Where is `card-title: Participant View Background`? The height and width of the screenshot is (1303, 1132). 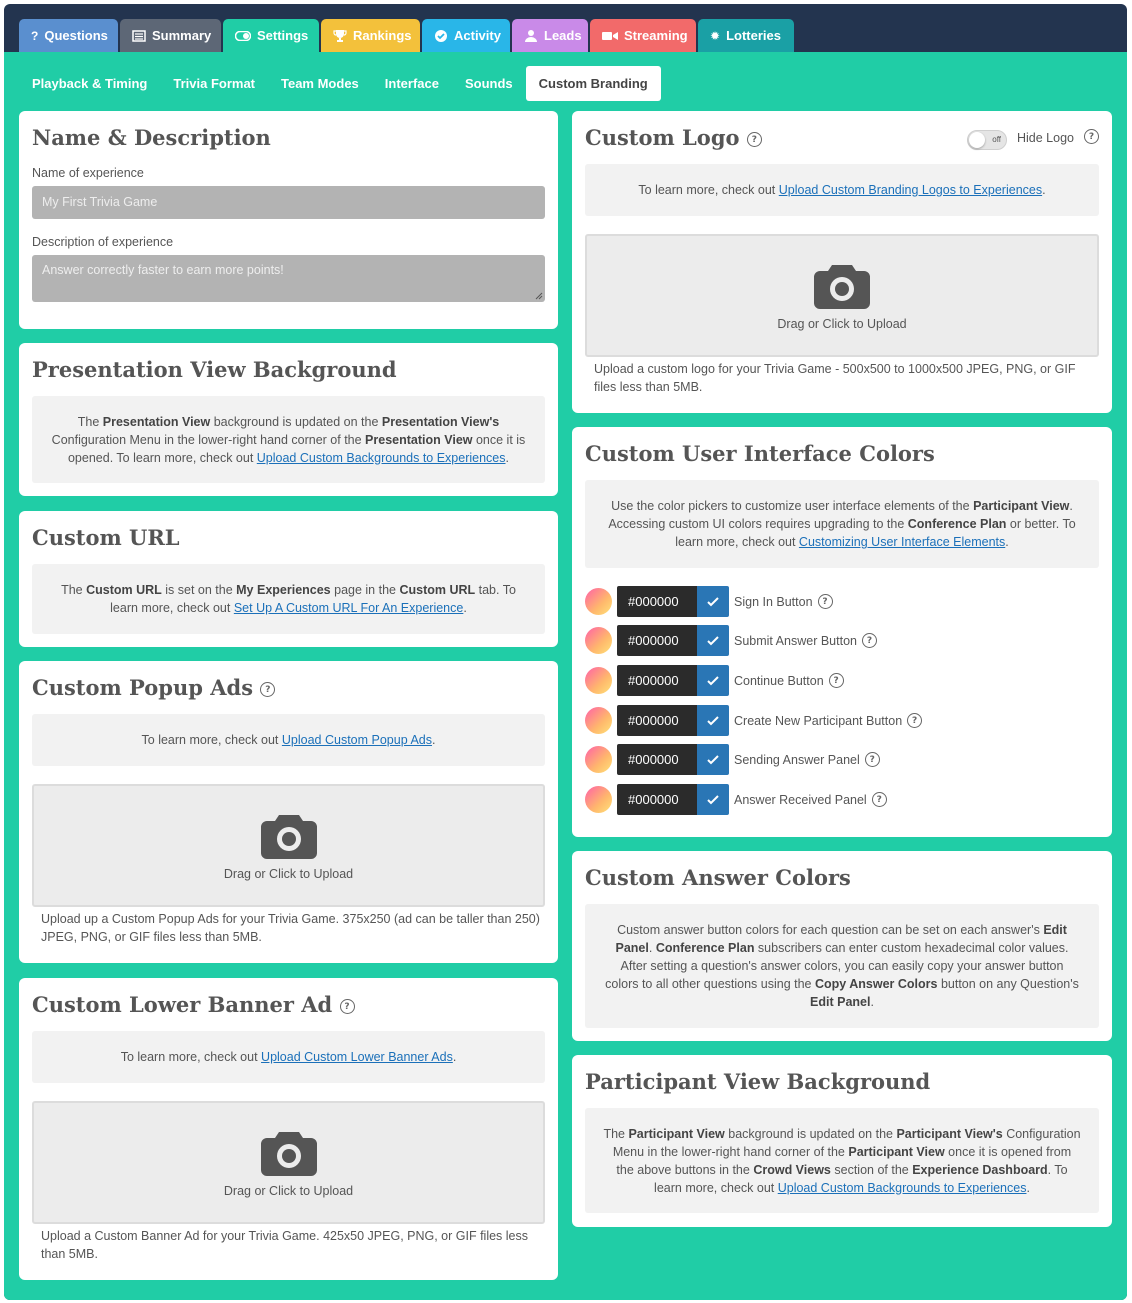
card-title: Participant View Background is located at coordinates (758, 1081).